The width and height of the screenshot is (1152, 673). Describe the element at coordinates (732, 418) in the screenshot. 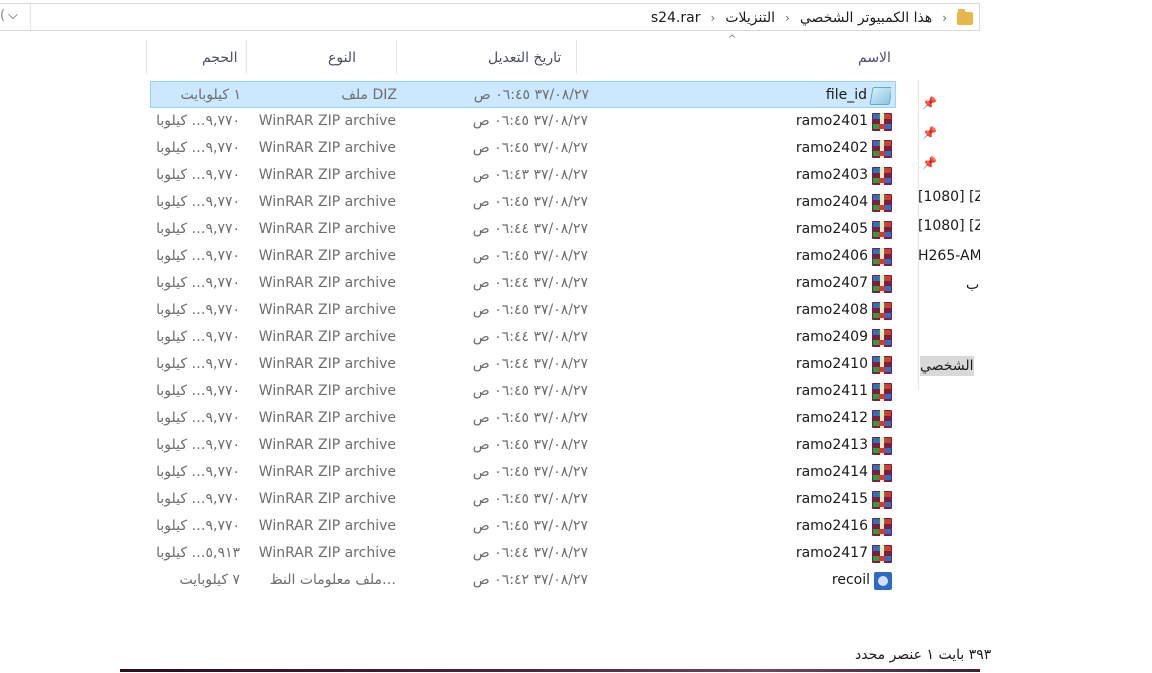

I see `file-name-cell: ramo2412` at that location.